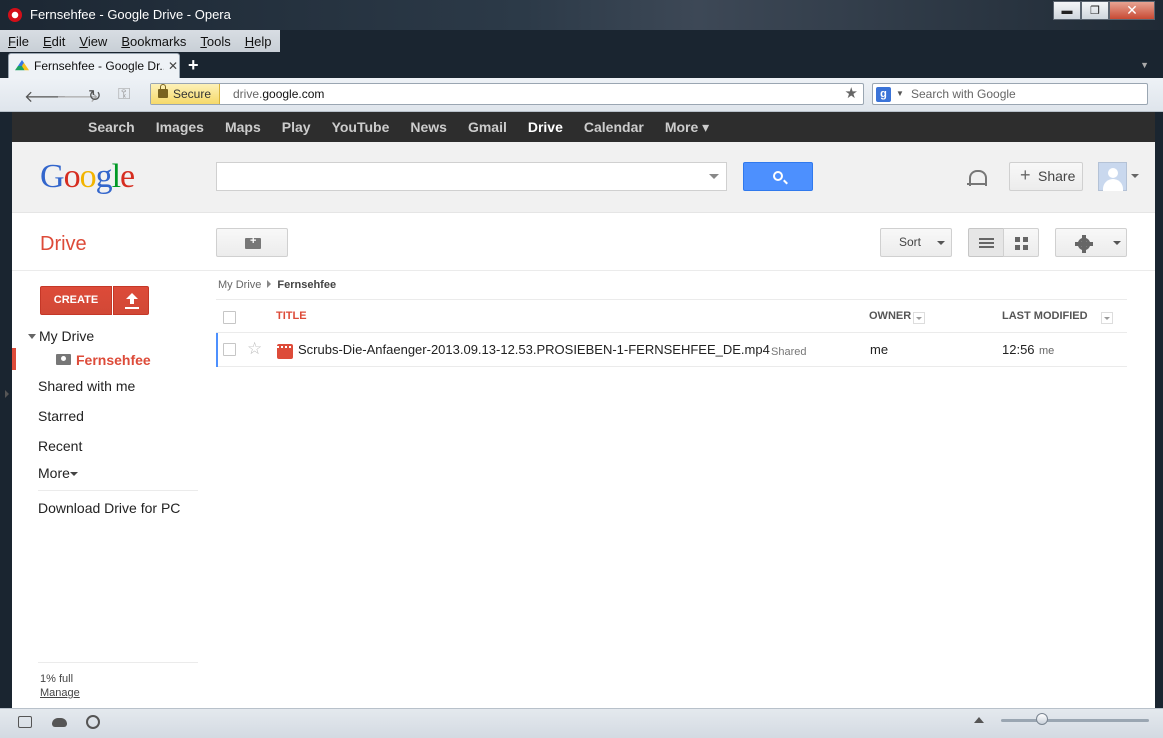 The height and width of the screenshot is (738, 1163). Describe the element at coordinates (32, 336) in the screenshot. I see `tree-expand-chevron-icon` at that location.